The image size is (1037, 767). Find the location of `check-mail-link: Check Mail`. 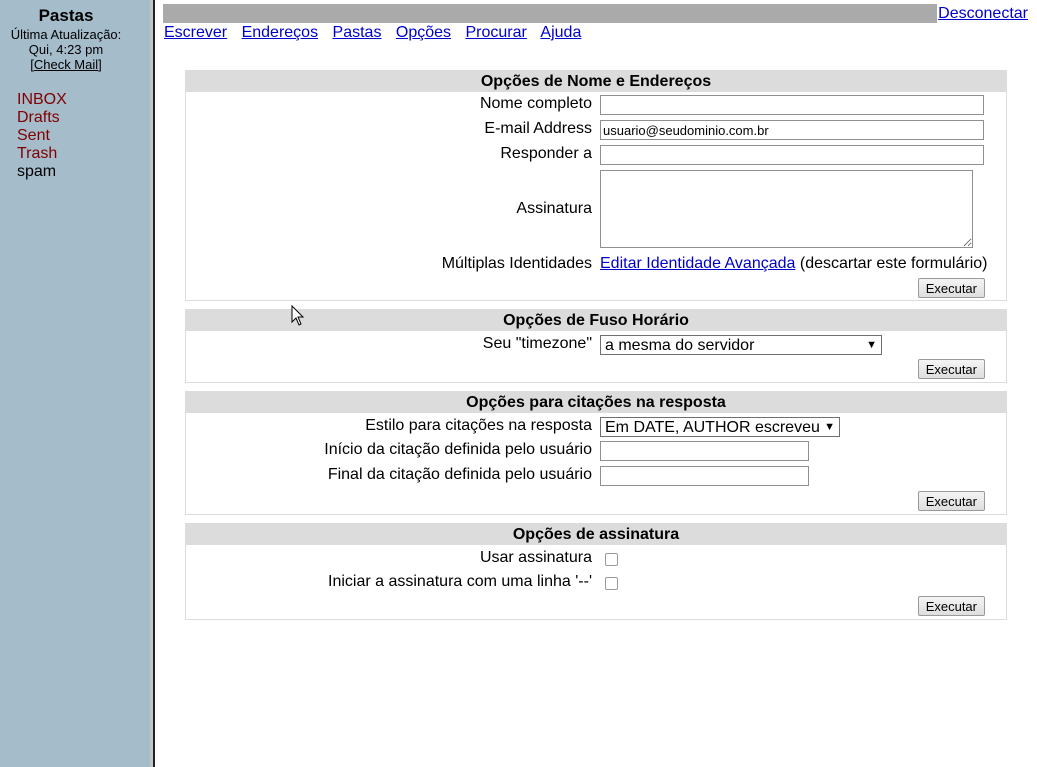

check-mail-link: Check Mail is located at coordinates (66, 64).